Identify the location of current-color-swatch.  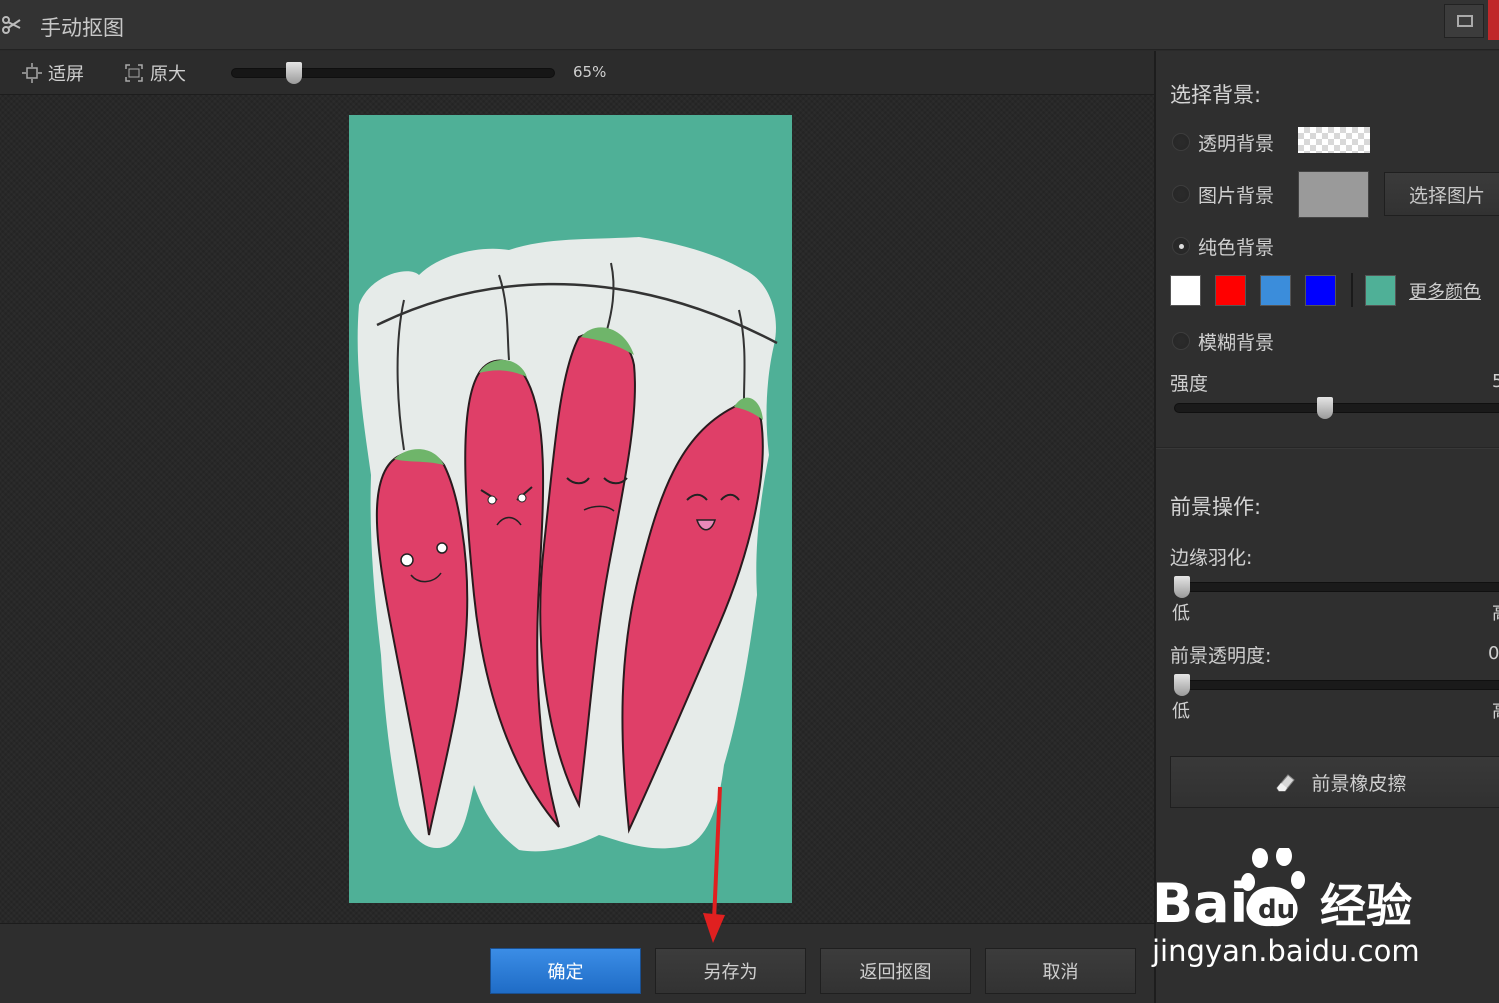
(1380, 290).